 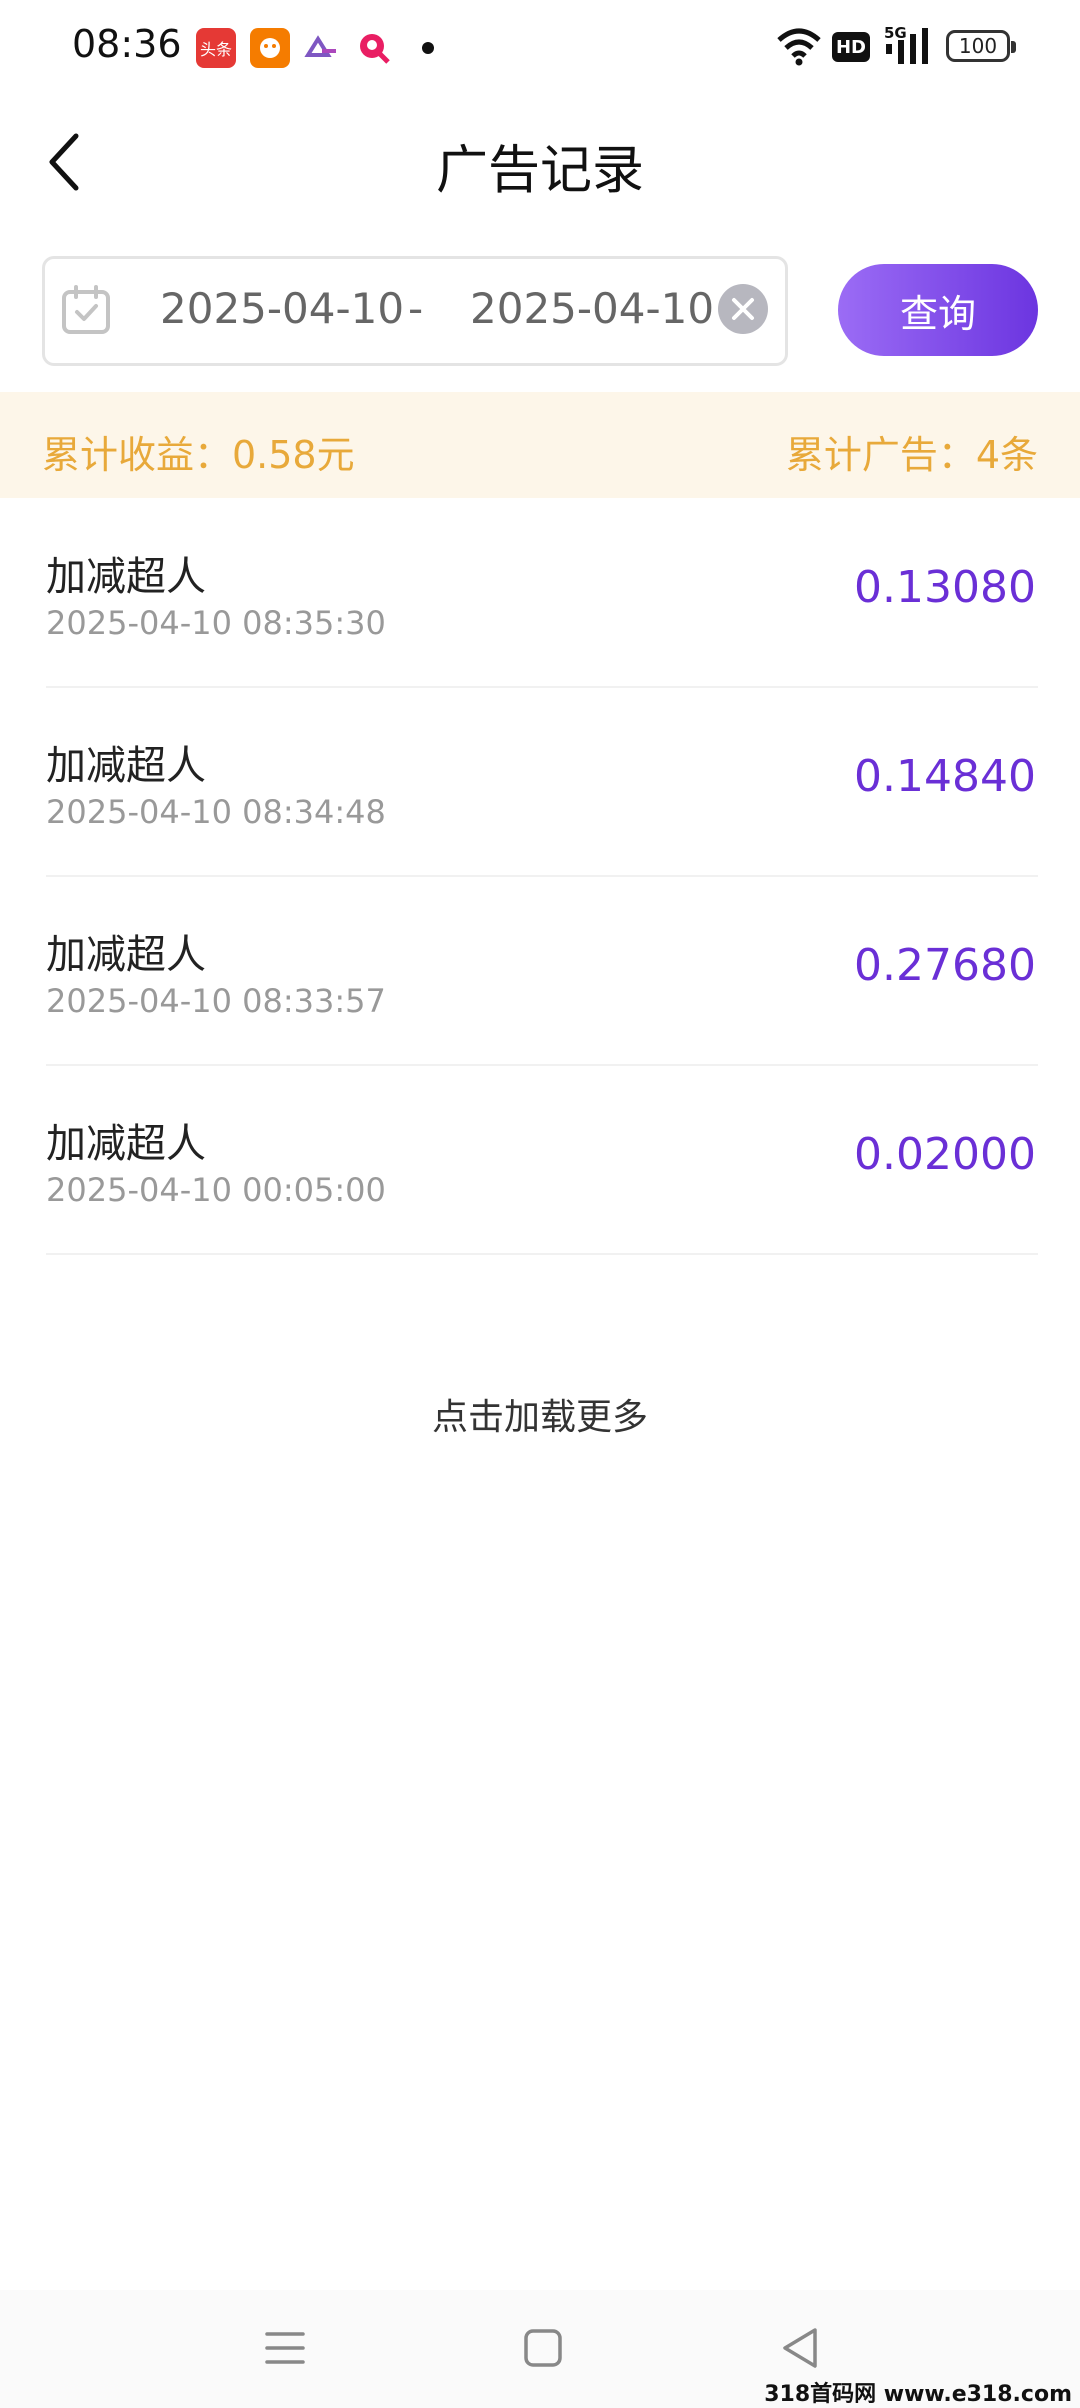 I want to click on calendar-icon, so click(x=86, y=310).